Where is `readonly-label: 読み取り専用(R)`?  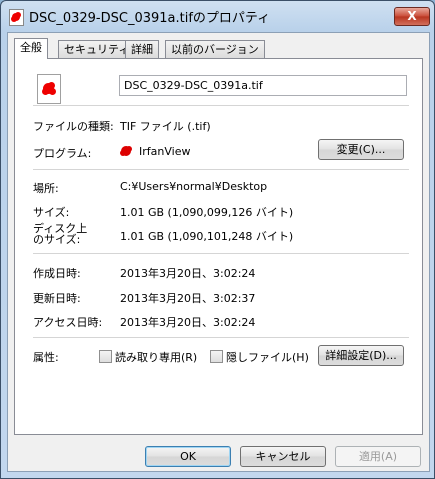 readonly-label: 読み取り専用(R) is located at coordinates (156, 357).